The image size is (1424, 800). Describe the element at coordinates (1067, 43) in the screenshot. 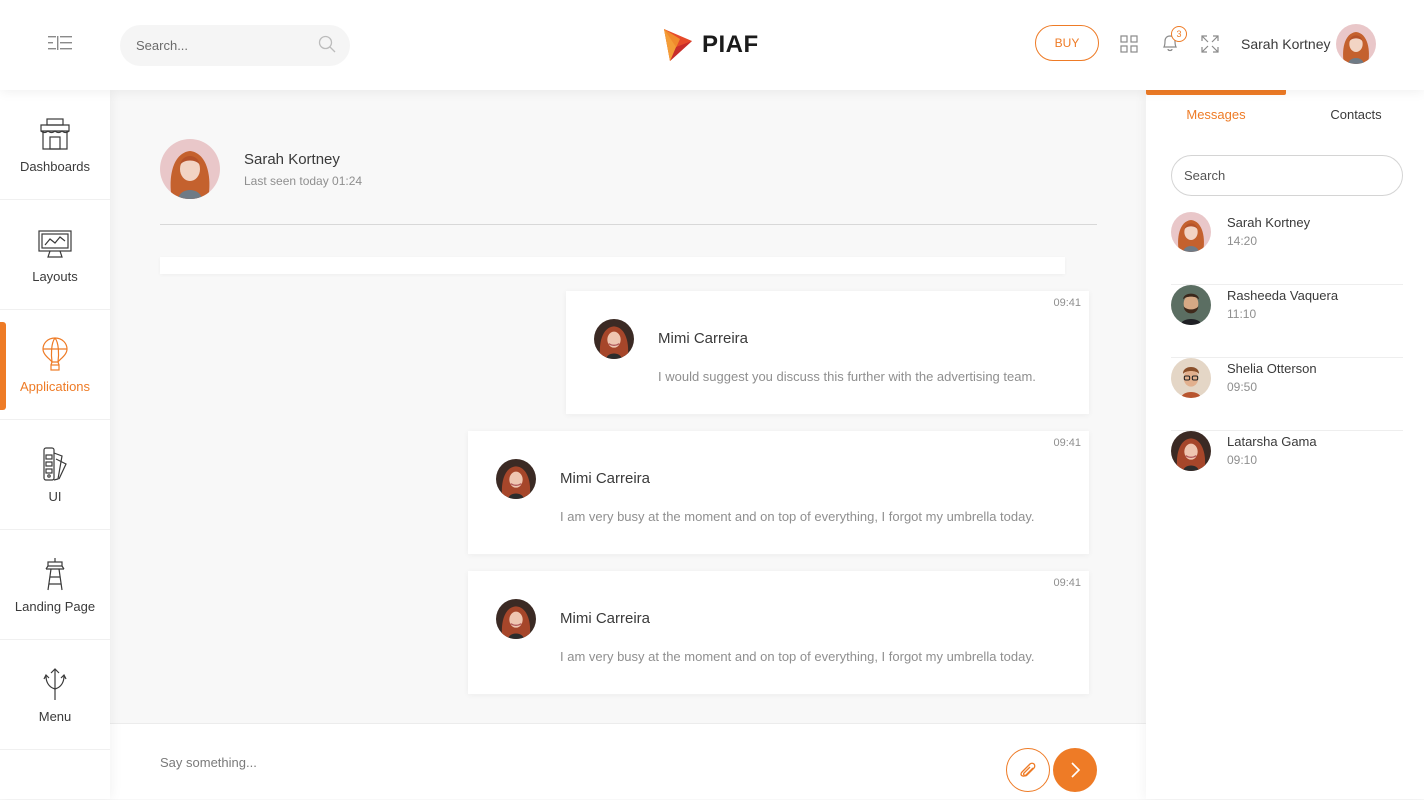

I see `buy-button: BUY` at that location.